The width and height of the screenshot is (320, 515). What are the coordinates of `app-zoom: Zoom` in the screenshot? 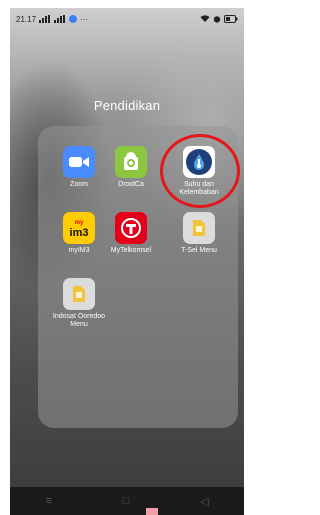 It's located at (79, 167).